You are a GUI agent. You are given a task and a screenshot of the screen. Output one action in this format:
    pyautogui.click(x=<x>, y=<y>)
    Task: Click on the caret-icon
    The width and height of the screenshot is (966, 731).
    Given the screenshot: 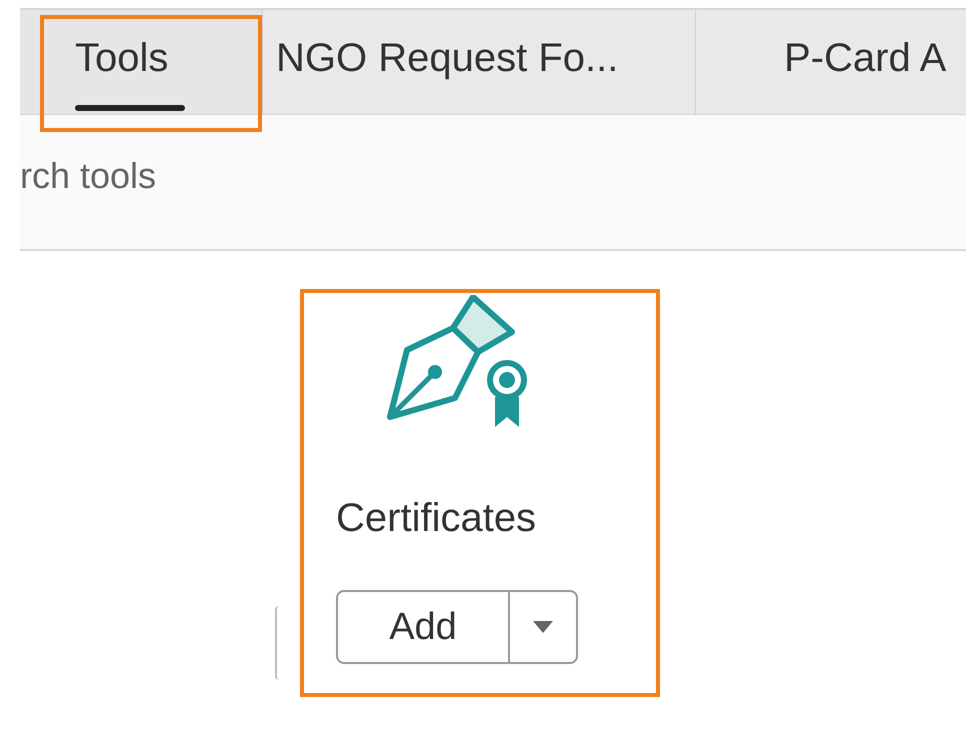 What is the action you would take?
    pyautogui.click(x=543, y=627)
    